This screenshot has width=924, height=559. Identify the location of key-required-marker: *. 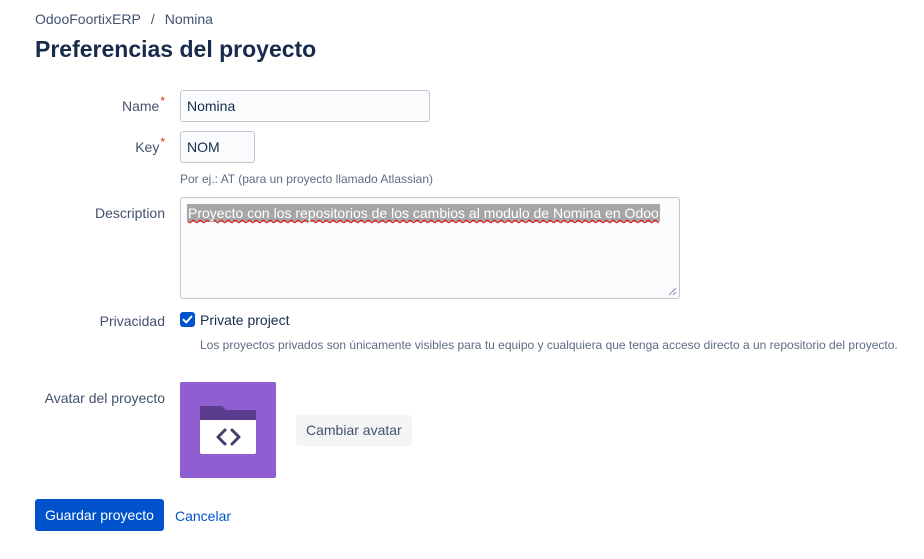
(162, 142).